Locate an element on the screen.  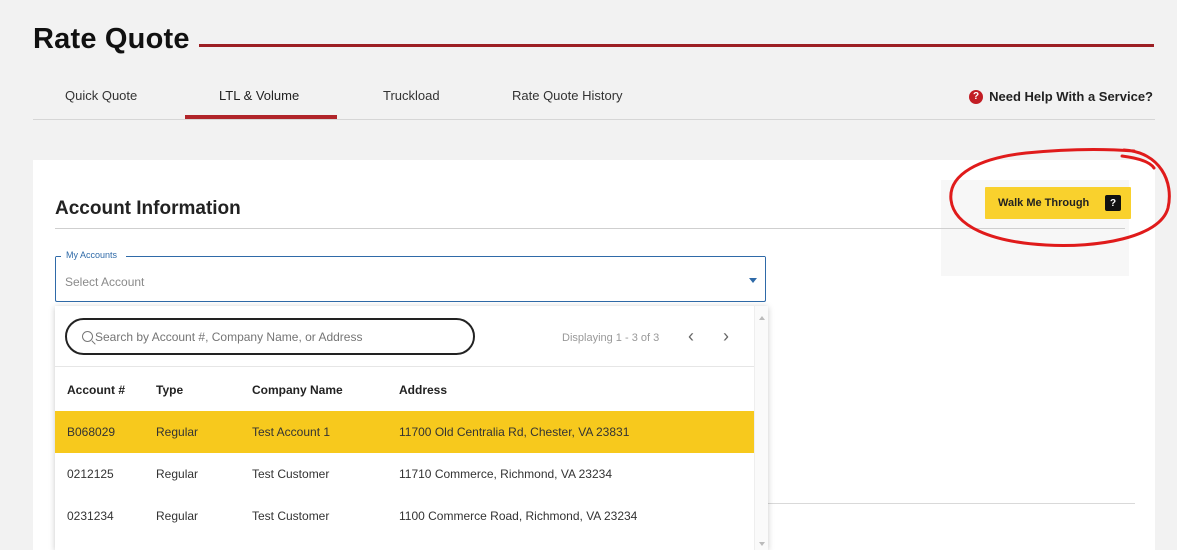
tab-ltl-volume: LTL & Volume is located at coordinates (259, 95).